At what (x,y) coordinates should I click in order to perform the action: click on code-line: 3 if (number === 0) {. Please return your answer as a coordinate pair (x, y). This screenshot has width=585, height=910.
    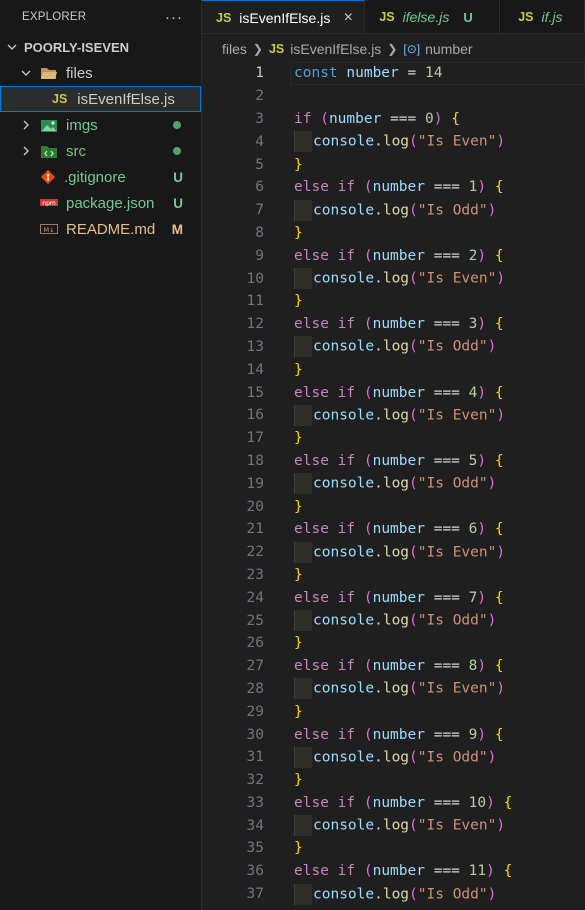
    Looking at the image, I should click on (393, 119).